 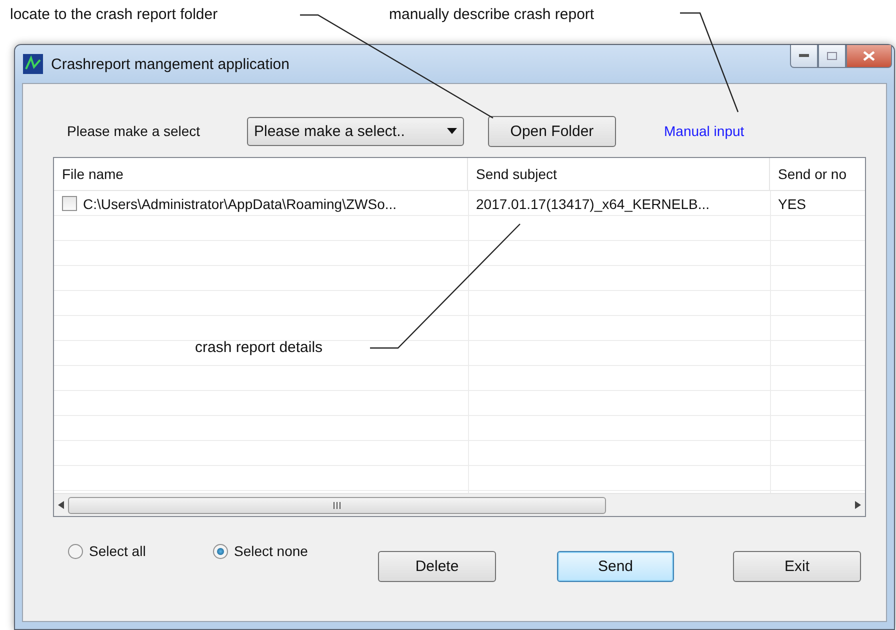 I want to click on dropdown: Please make a select.., so click(x=355, y=131).